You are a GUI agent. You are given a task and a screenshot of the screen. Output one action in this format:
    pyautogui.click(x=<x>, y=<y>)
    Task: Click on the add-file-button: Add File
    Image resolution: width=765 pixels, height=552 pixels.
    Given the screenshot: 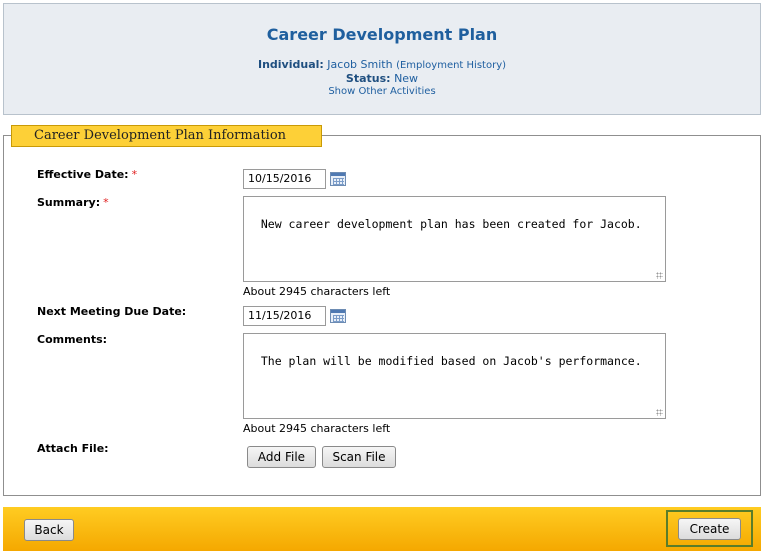 What is the action you would take?
    pyautogui.click(x=281, y=457)
    